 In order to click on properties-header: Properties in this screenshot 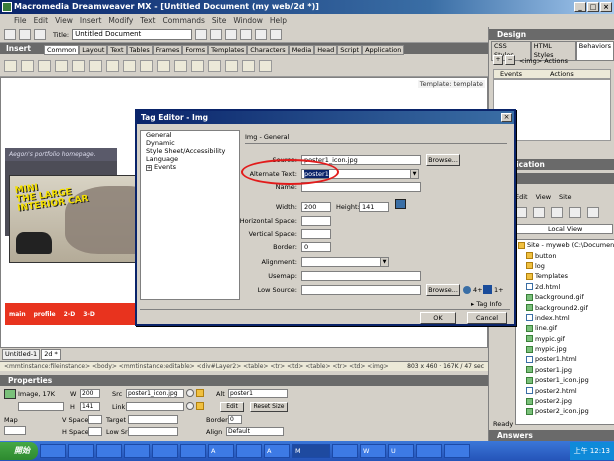, I will do `click(244, 380)`.